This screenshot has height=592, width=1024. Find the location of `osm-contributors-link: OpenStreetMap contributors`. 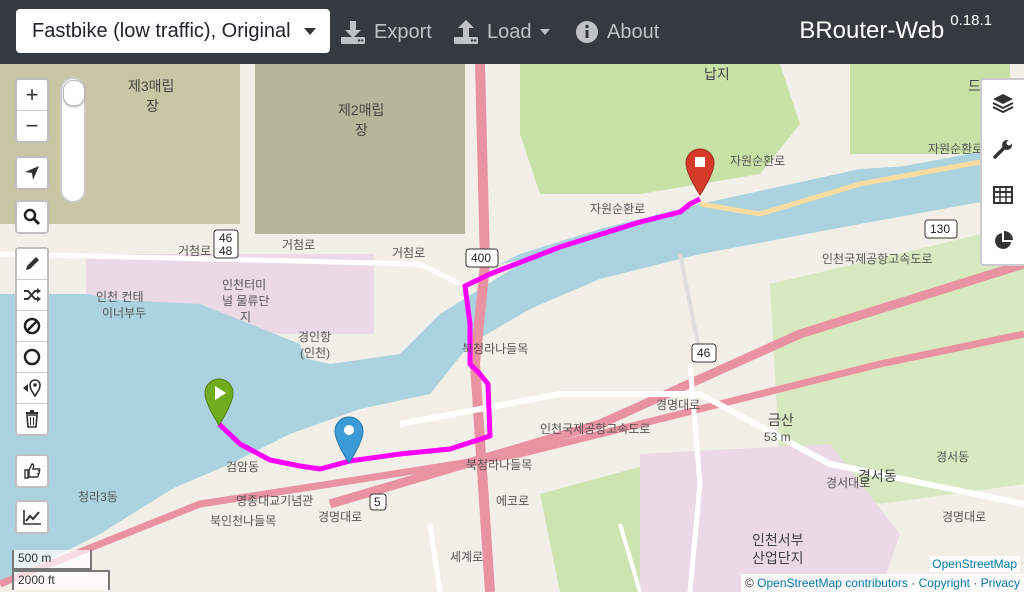

osm-contributors-link: OpenStreetMap contributors is located at coordinates (832, 583).